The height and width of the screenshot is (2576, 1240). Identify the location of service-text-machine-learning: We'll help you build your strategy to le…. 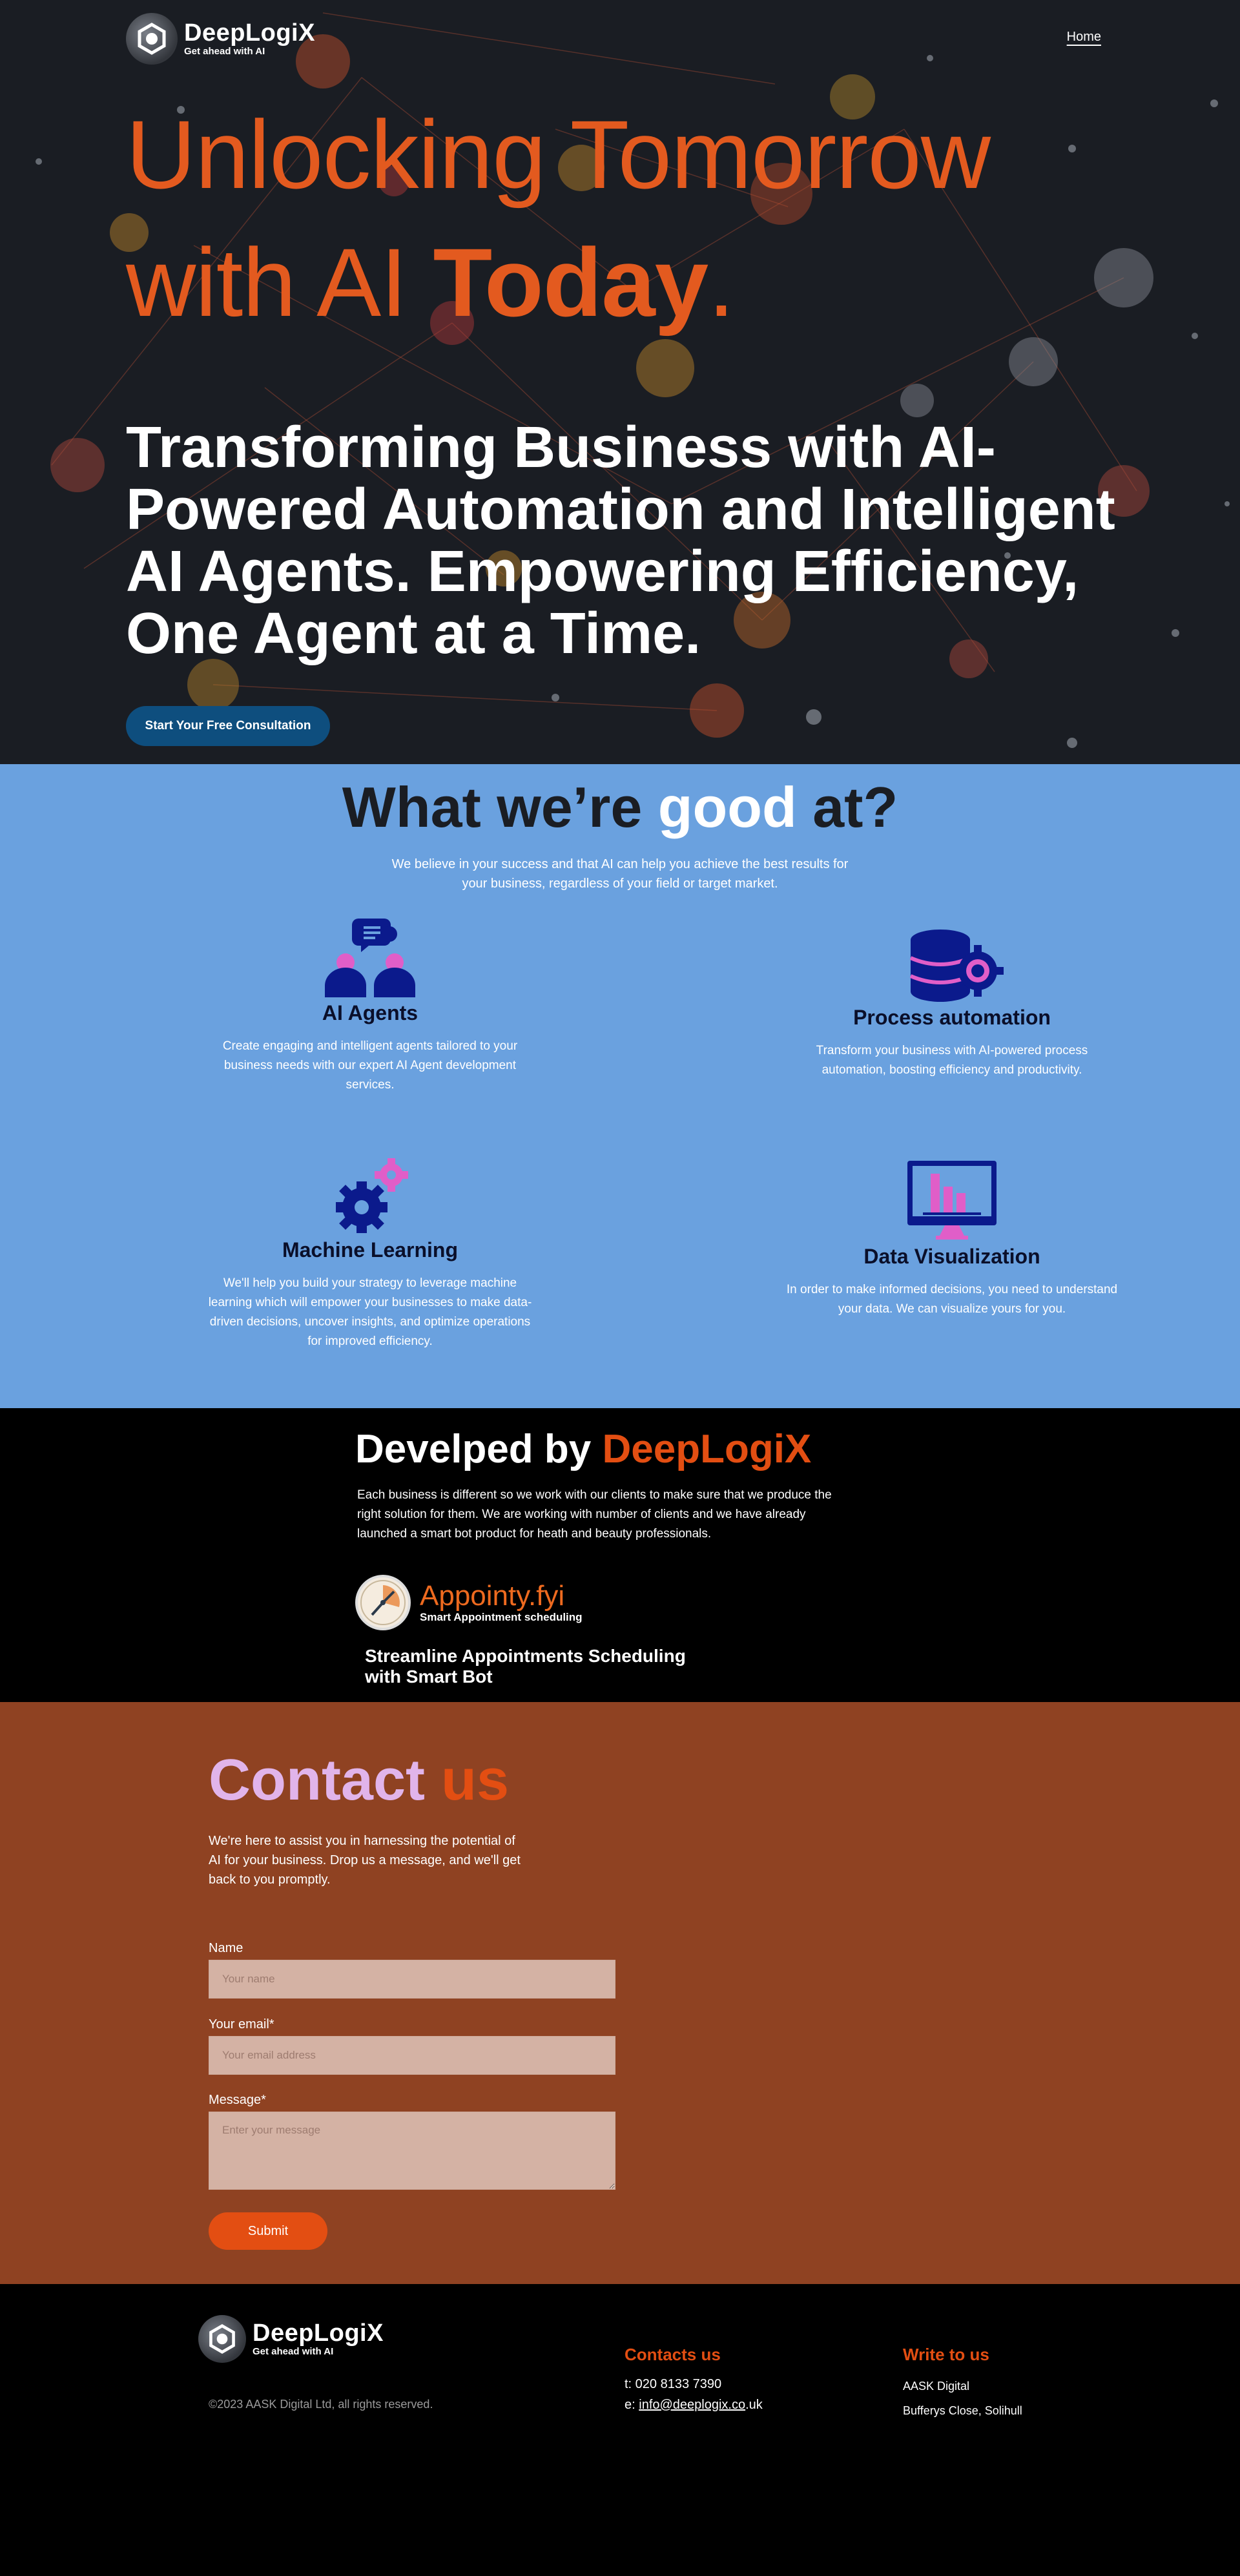
(370, 1312).